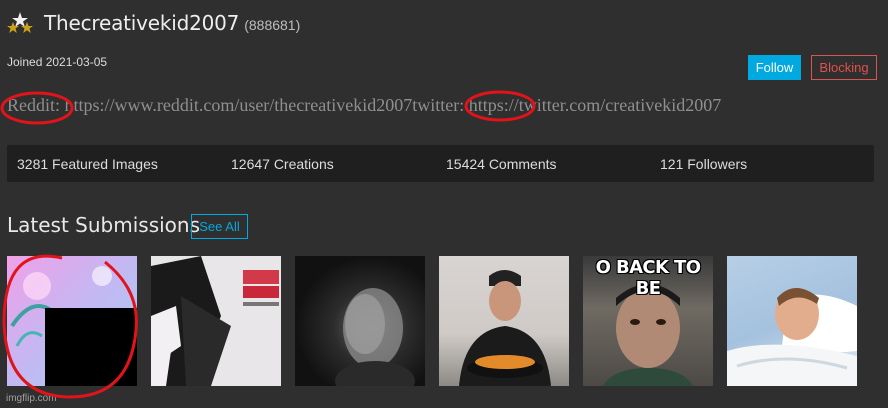 The image size is (888, 408). Describe the element at coordinates (648, 278) in the screenshot. I see `meme-caption: O BACK TO BE` at that location.